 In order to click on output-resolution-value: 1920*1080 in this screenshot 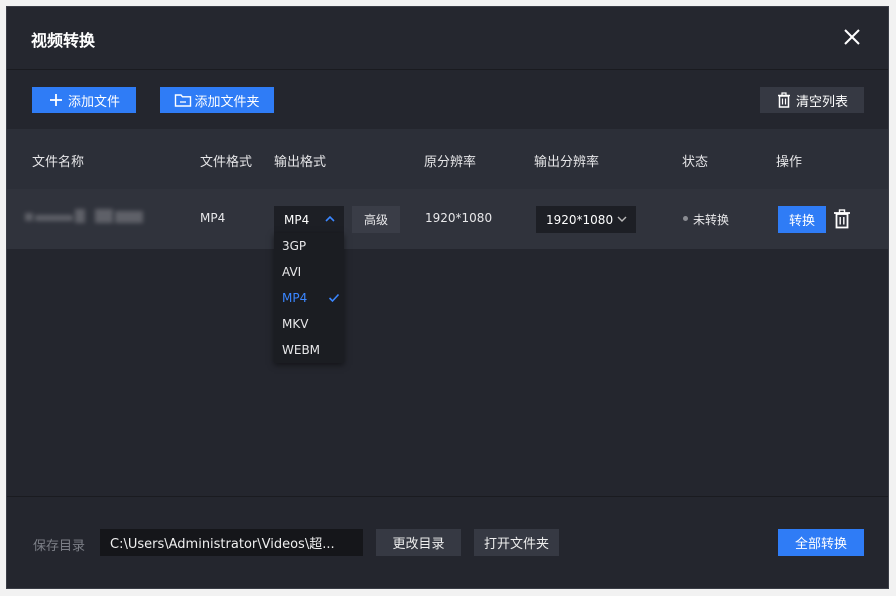, I will do `click(580, 219)`.